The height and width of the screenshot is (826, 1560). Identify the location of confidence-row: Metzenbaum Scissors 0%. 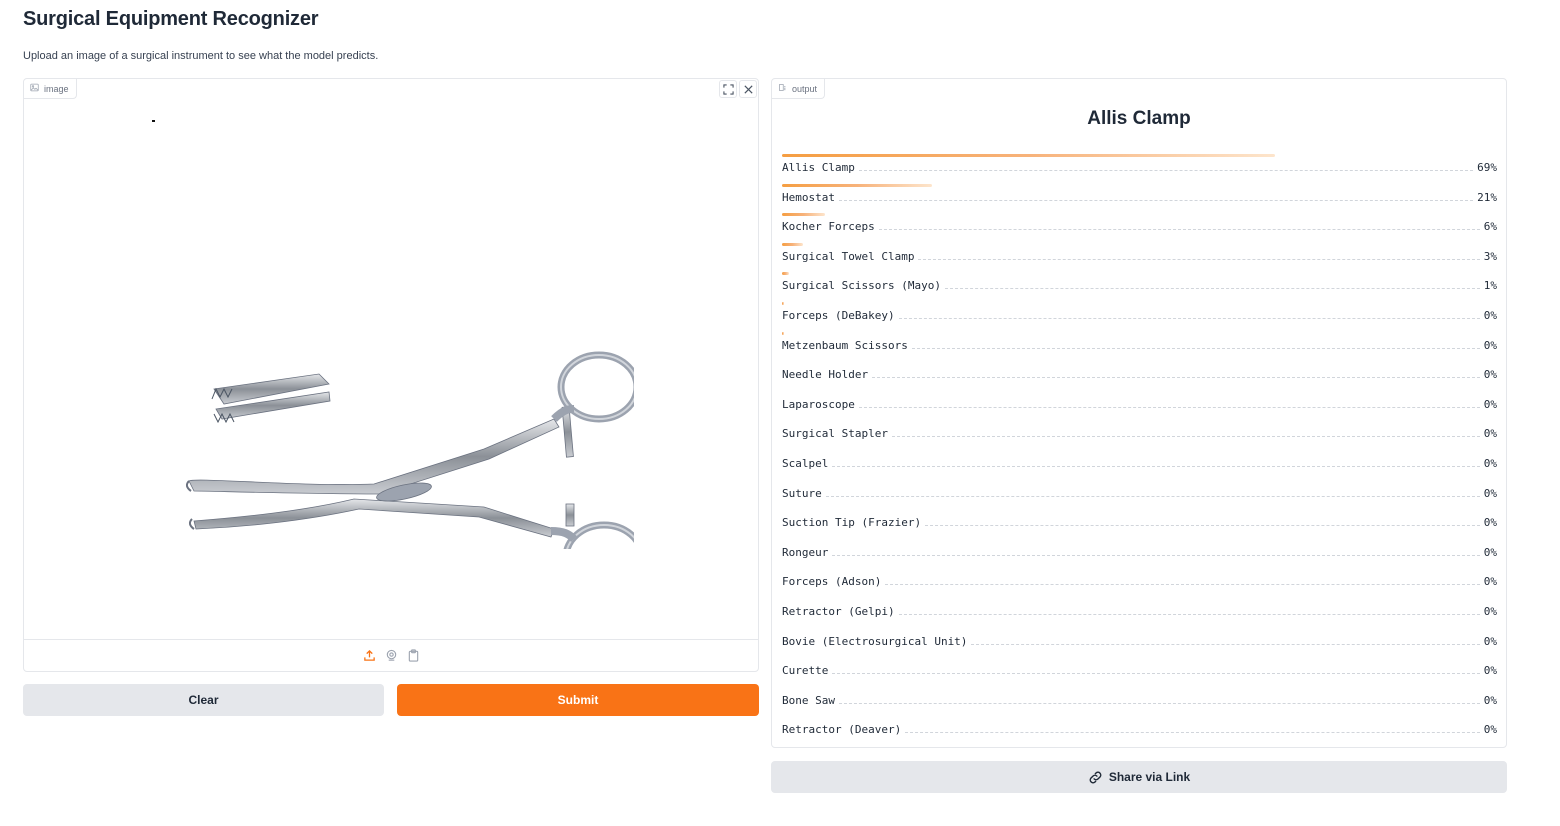
(1139, 346).